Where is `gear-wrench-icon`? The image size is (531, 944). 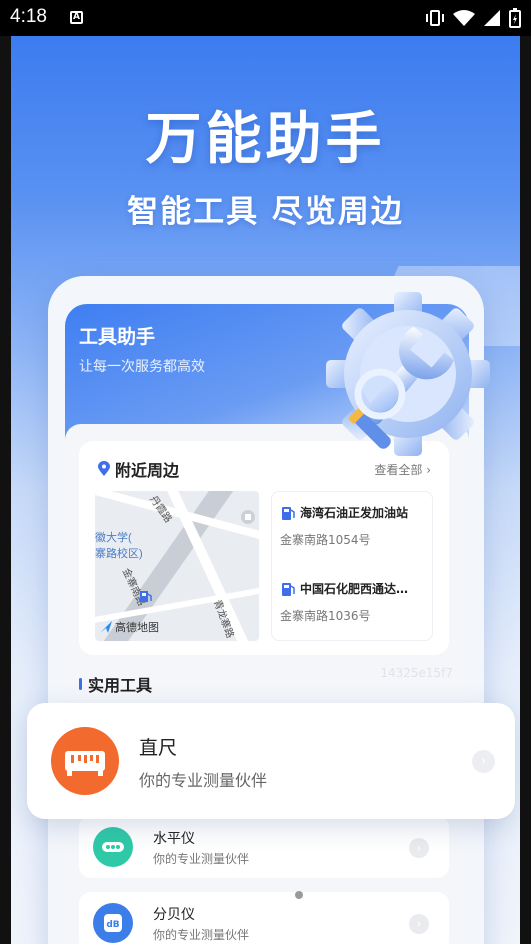 gear-wrench-icon is located at coordinates (408, 374).